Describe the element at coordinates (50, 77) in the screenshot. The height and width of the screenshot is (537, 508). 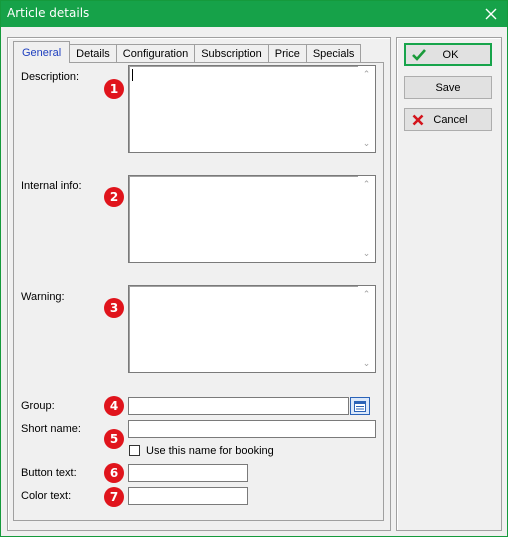
I see `description-label: Description:` at that location.